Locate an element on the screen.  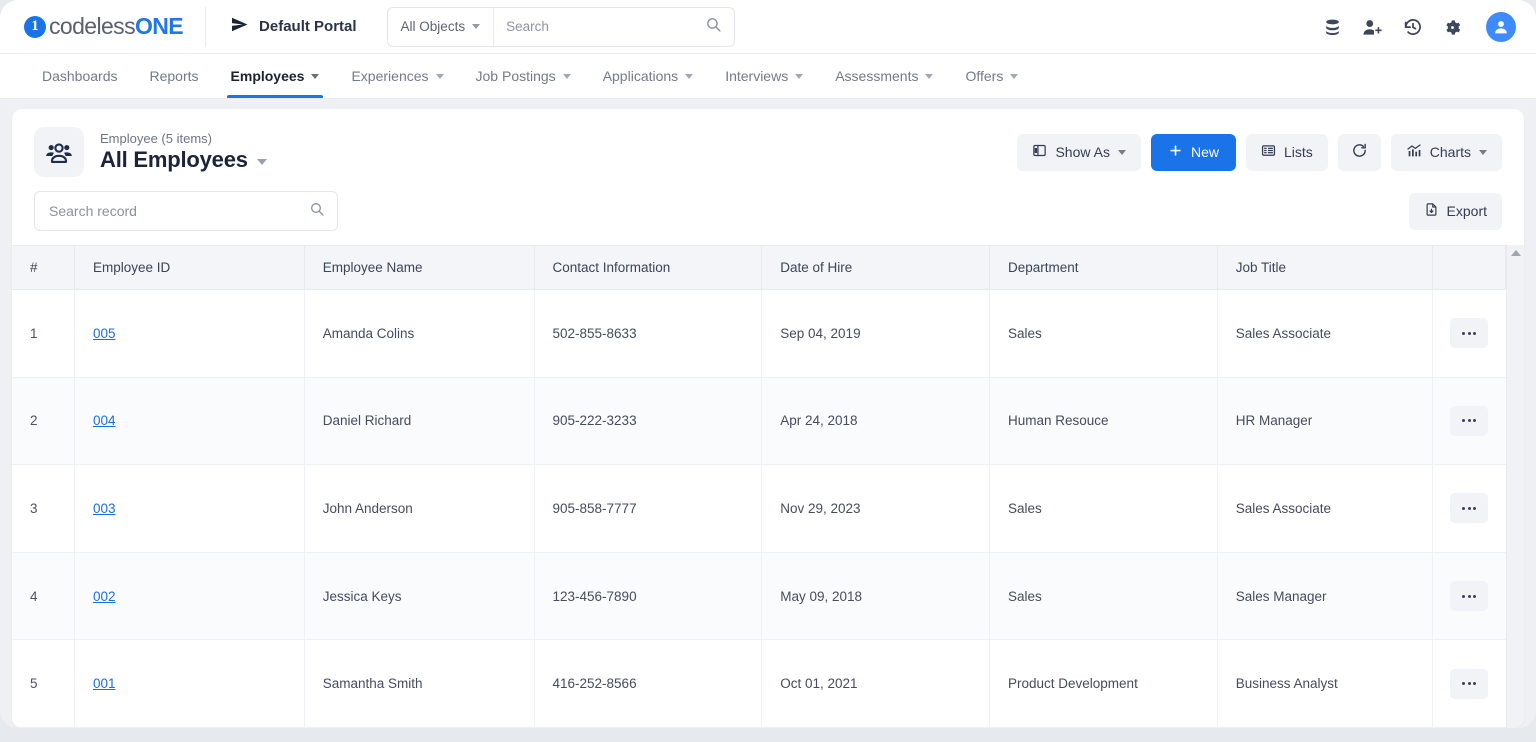
page-title: All Employees is located at coordinates (174, 159).